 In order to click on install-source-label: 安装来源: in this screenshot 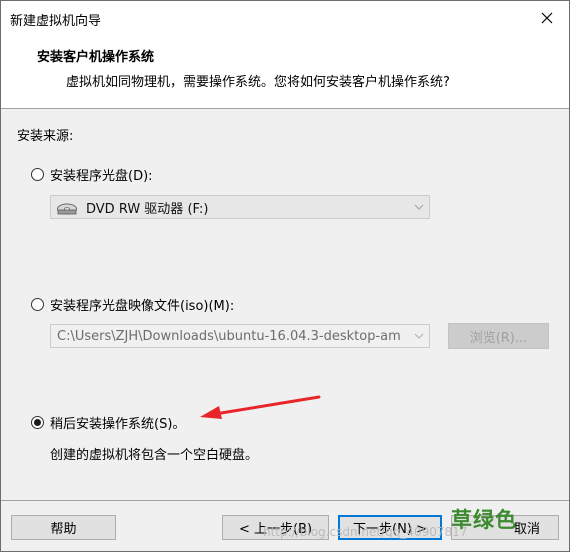, I will do `click(45, 136)`.